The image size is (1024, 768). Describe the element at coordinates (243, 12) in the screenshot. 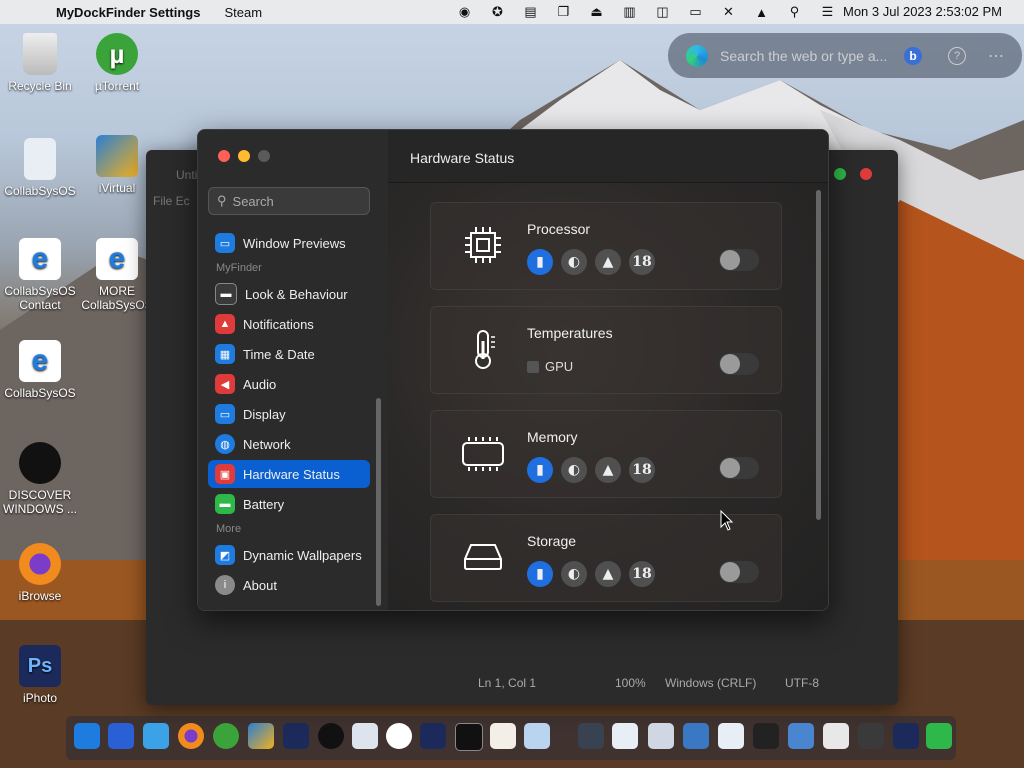

I see `steam-menu: Steam` at that location.